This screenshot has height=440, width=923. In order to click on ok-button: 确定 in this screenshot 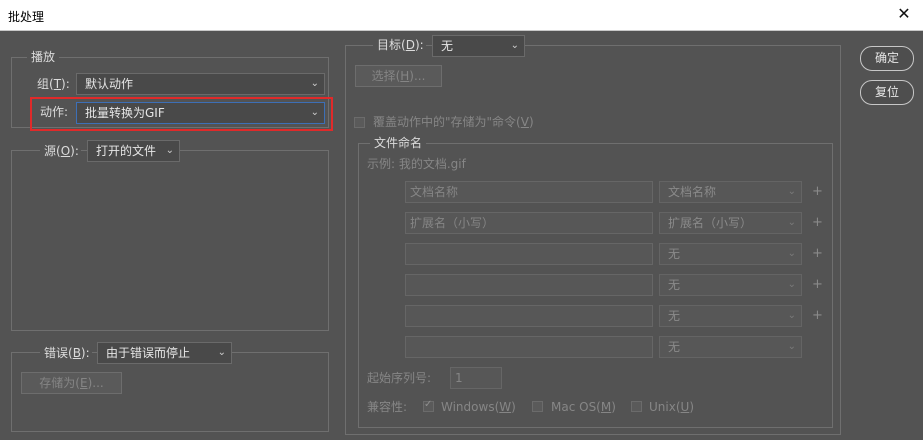, I will do `click(887, 58)`.